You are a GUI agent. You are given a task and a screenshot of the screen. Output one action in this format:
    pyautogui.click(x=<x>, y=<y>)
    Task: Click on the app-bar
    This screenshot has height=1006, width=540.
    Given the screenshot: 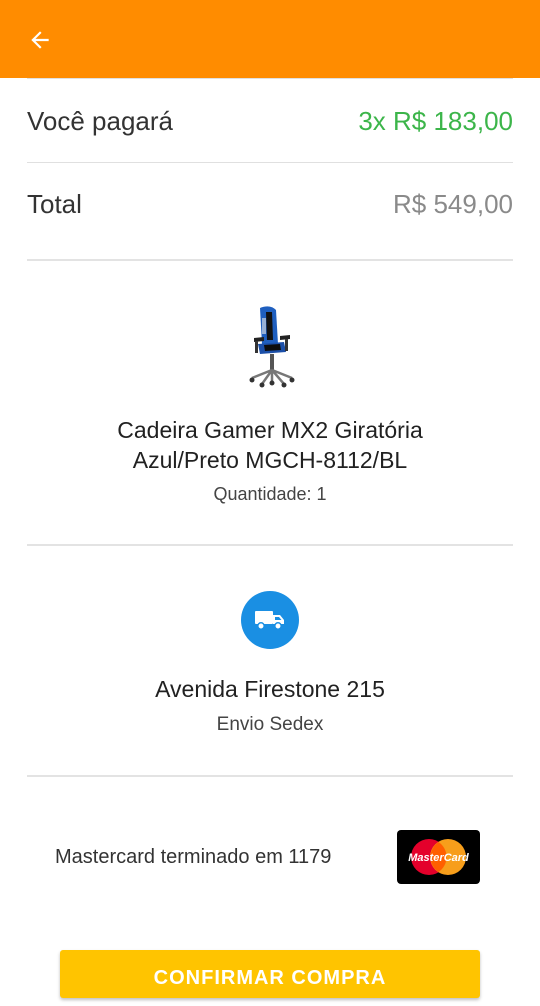 What is the action you would take?
    pyautogui.click(x=270, y=39)
    